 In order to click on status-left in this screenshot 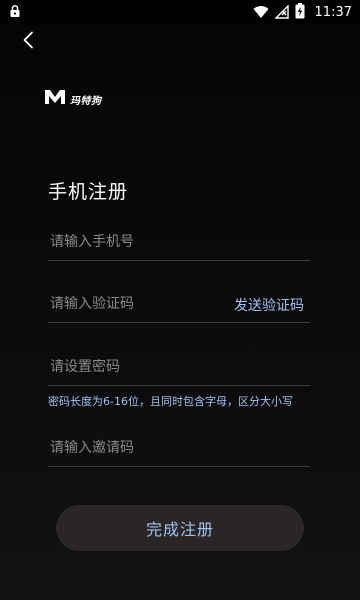, I will do `click(15, 12)`.